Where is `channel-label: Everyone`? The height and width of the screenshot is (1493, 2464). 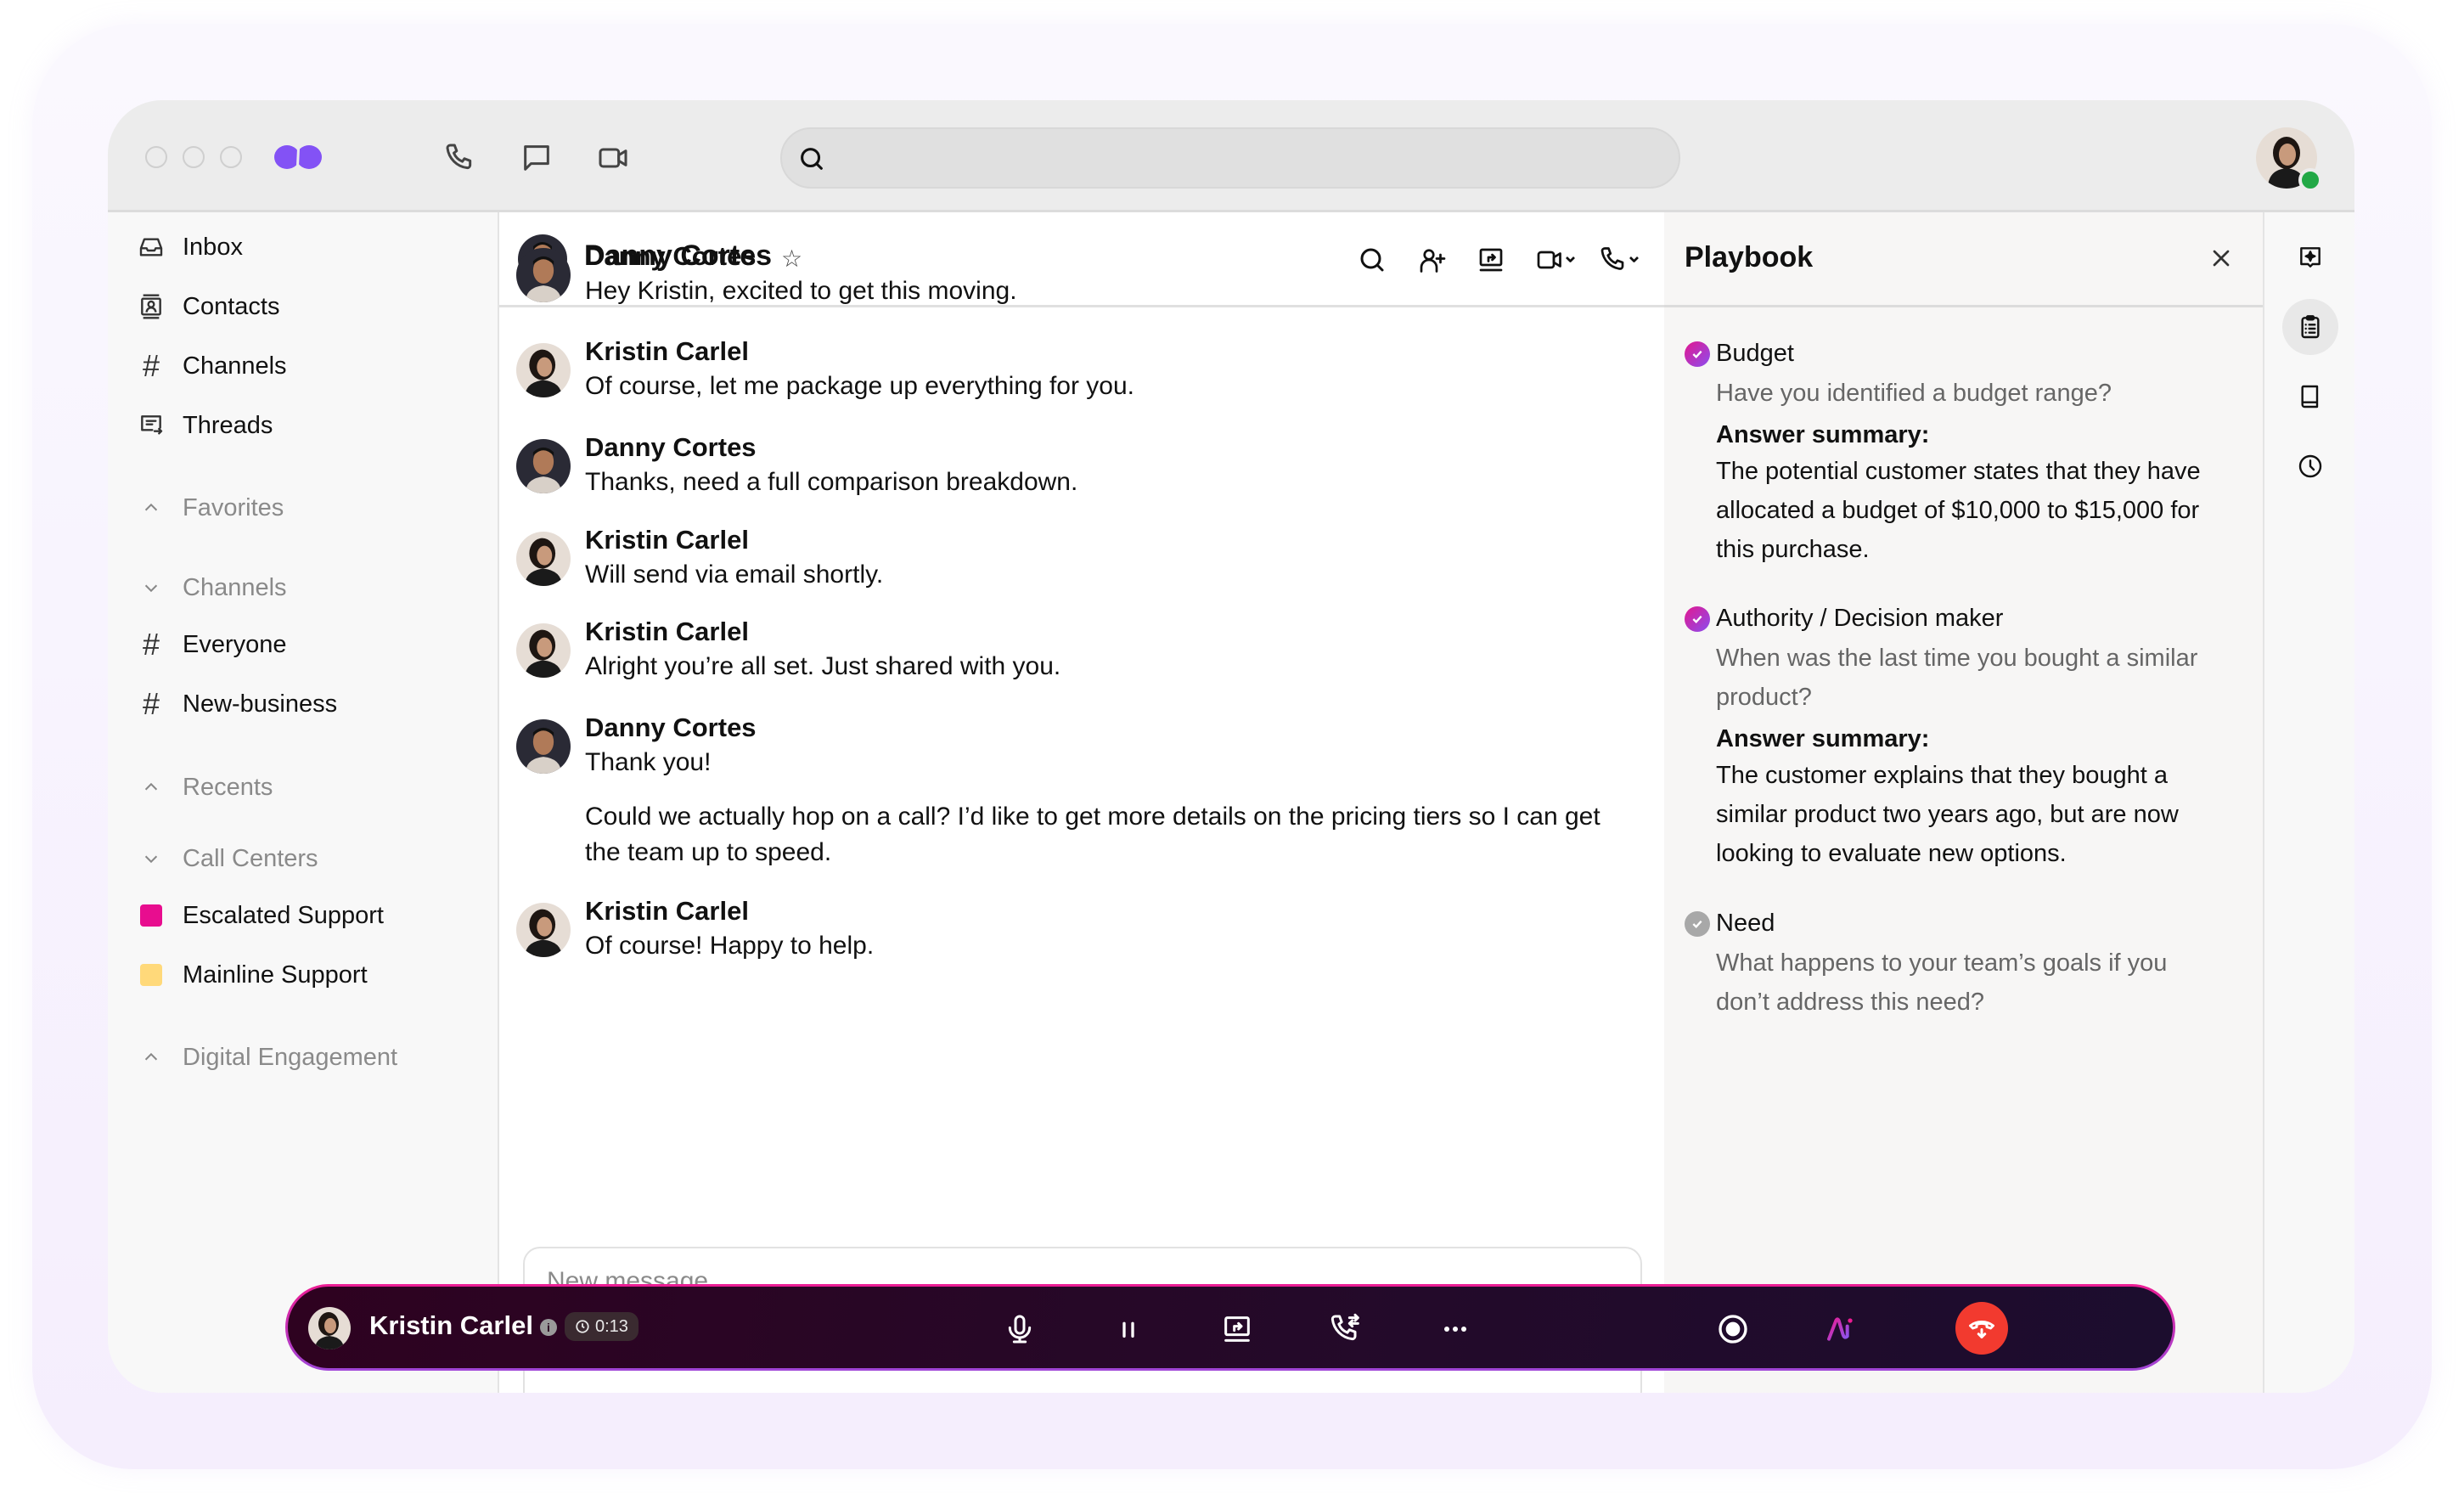
channel-label: Everyone is located at coordinates (235, 644).